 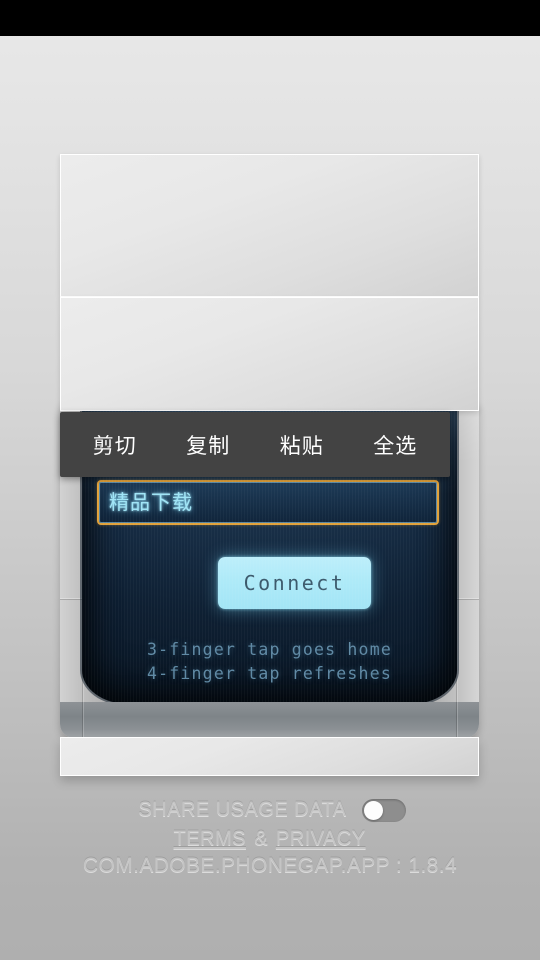 What do you see at coordinates (321, 839) in the screenshot?
I see `privacy-link: PRIVACY` at bounding box center [321, 839].